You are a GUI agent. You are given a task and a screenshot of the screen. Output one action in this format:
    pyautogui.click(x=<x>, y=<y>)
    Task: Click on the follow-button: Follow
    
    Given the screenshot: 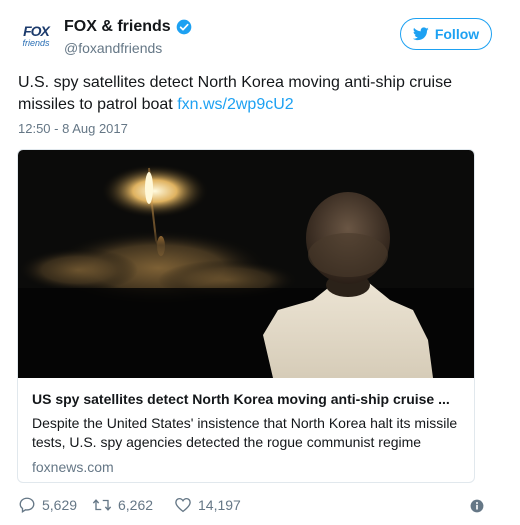 What is the action you would take?
    pyautogui.click(x=446, y=34)
    